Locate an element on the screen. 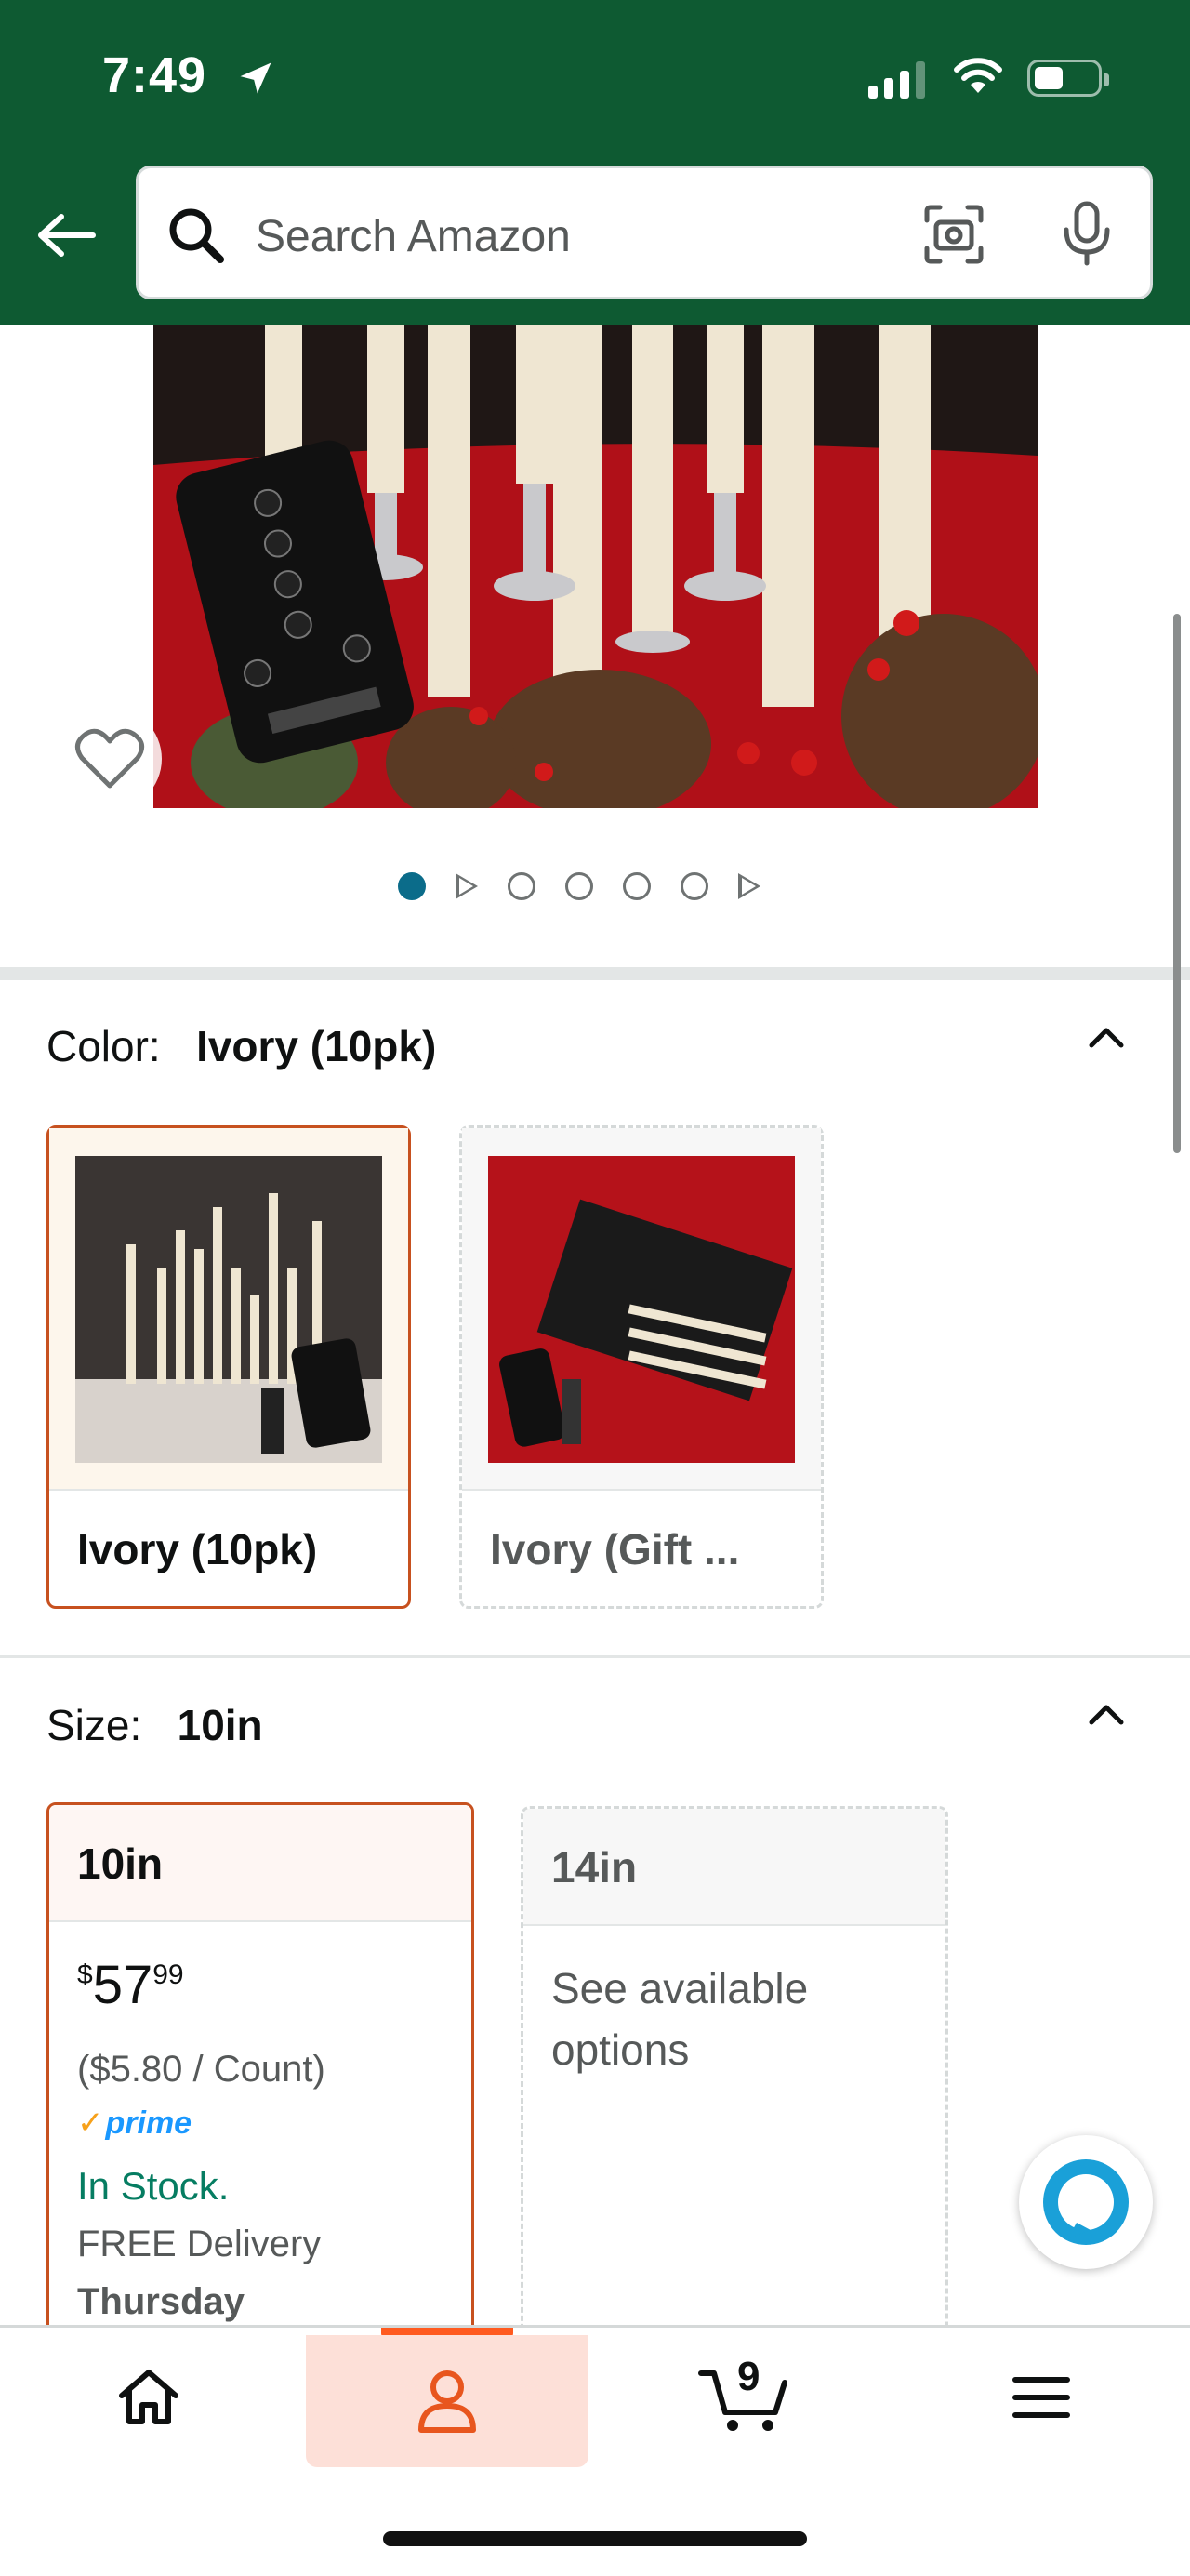 This screenshot has width=1190, height=2576. search-placeholder: Search Amazon is located at coordinates (413, 236).